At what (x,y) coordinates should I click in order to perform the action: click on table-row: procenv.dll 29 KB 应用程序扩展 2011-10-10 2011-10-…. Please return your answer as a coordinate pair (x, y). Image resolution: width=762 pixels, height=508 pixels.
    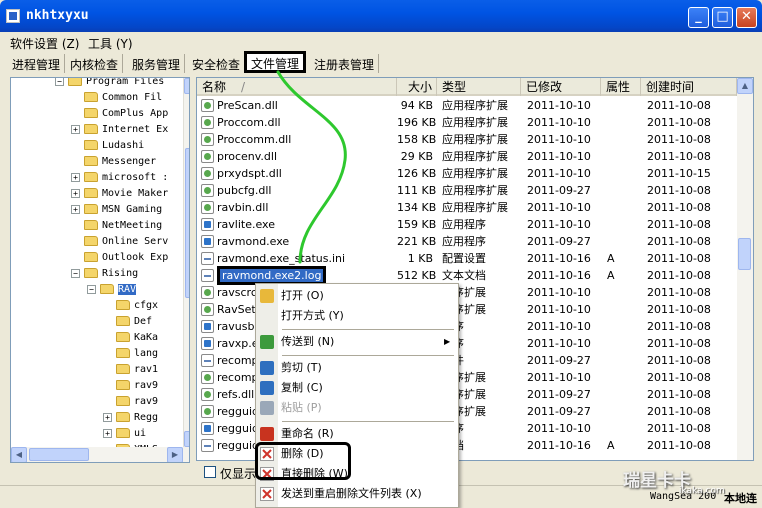
    Looking at the image, I should click on (467, 156).